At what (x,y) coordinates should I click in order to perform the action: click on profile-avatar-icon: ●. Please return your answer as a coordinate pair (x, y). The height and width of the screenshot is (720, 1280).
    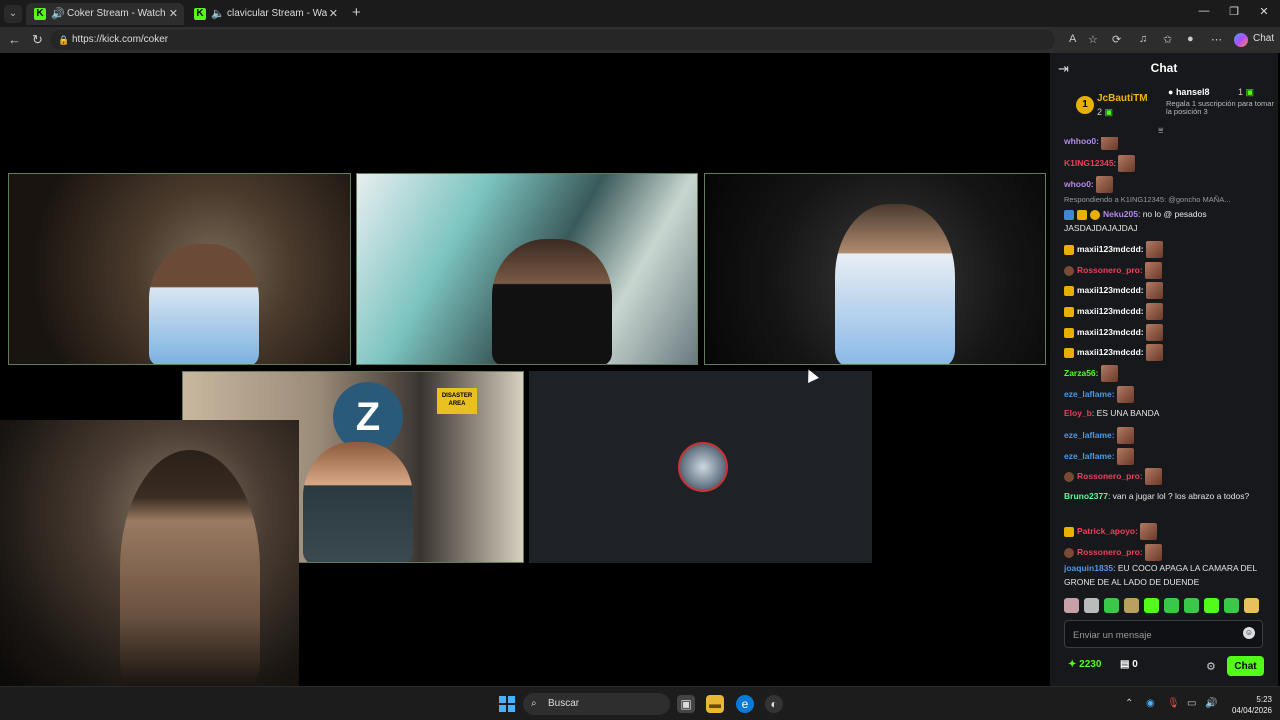
    Looking at the image, I should click on (1190, 39).